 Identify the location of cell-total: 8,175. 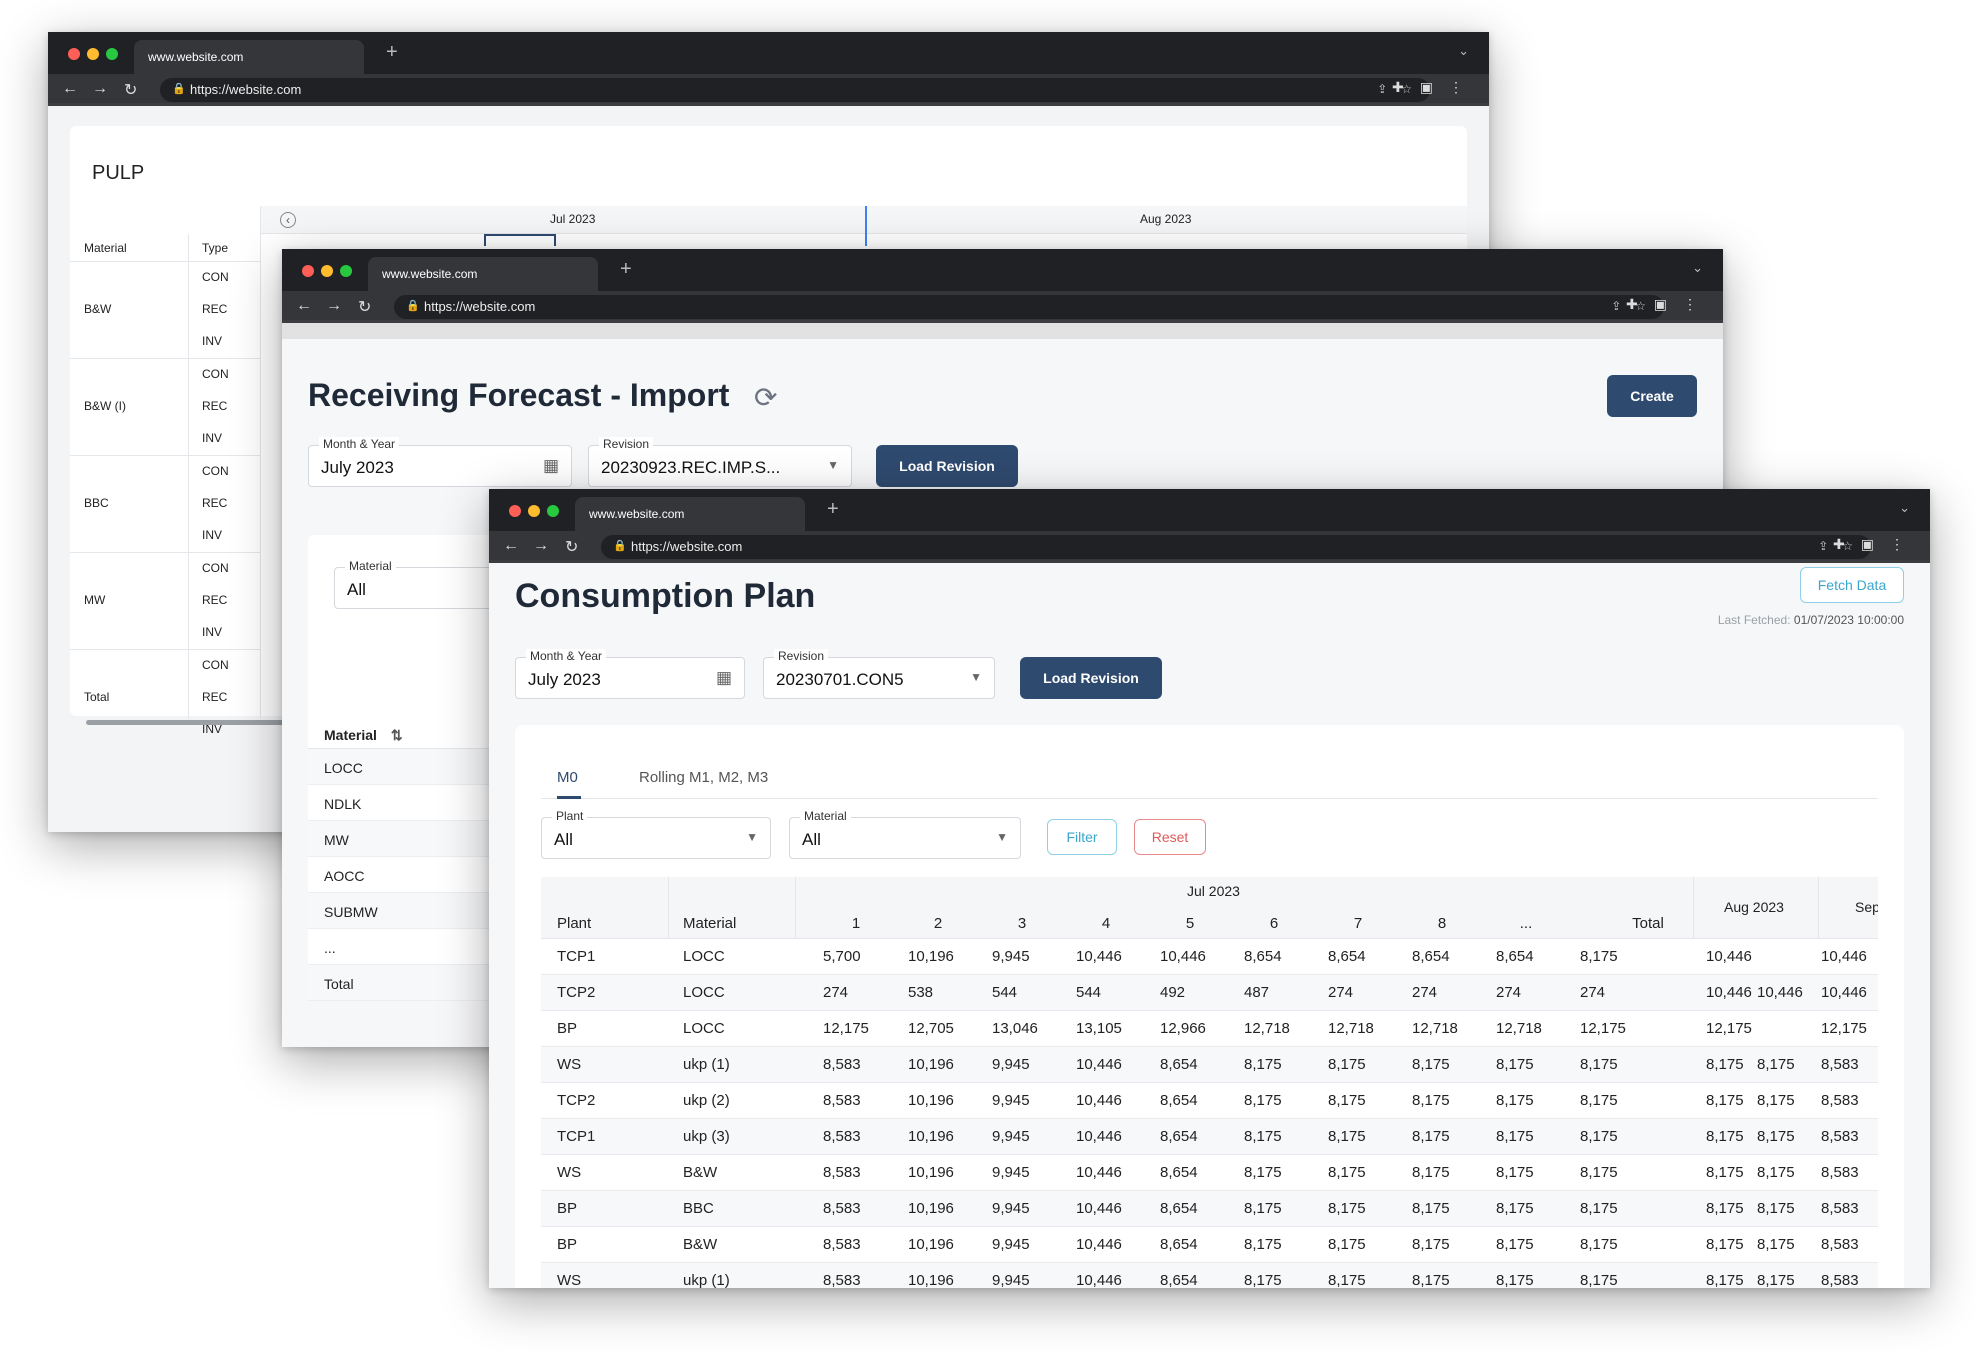
(1599, 1208).